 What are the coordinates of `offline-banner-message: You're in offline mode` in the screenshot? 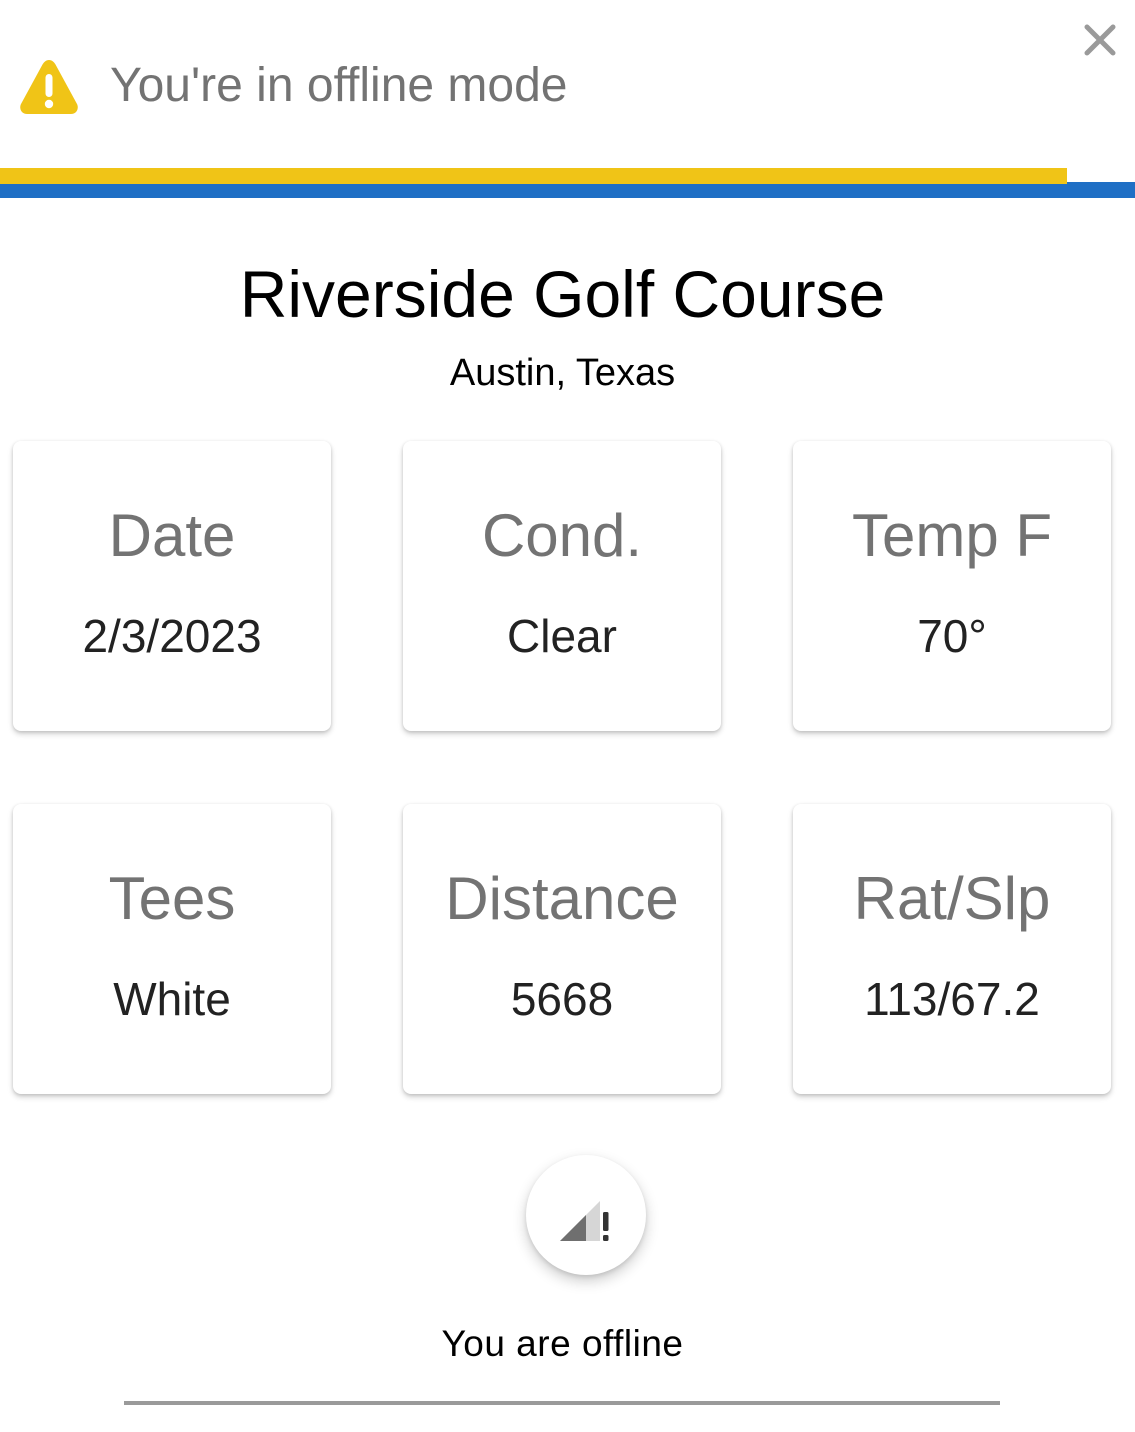 It's located at (339, 85).